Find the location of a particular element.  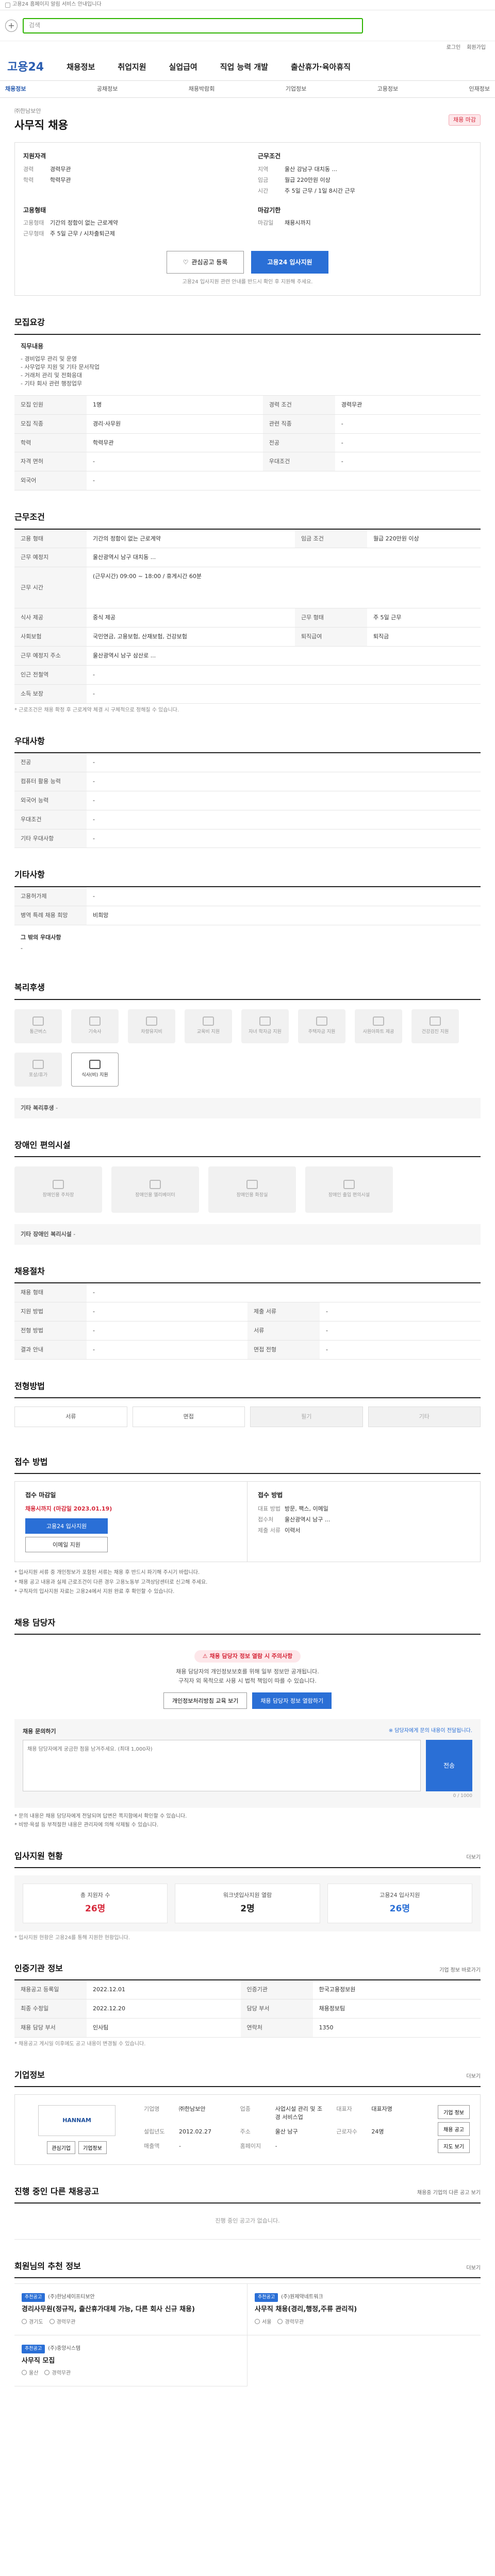

stats-more-link: 더보기 is located at coordinates (474, 1858).